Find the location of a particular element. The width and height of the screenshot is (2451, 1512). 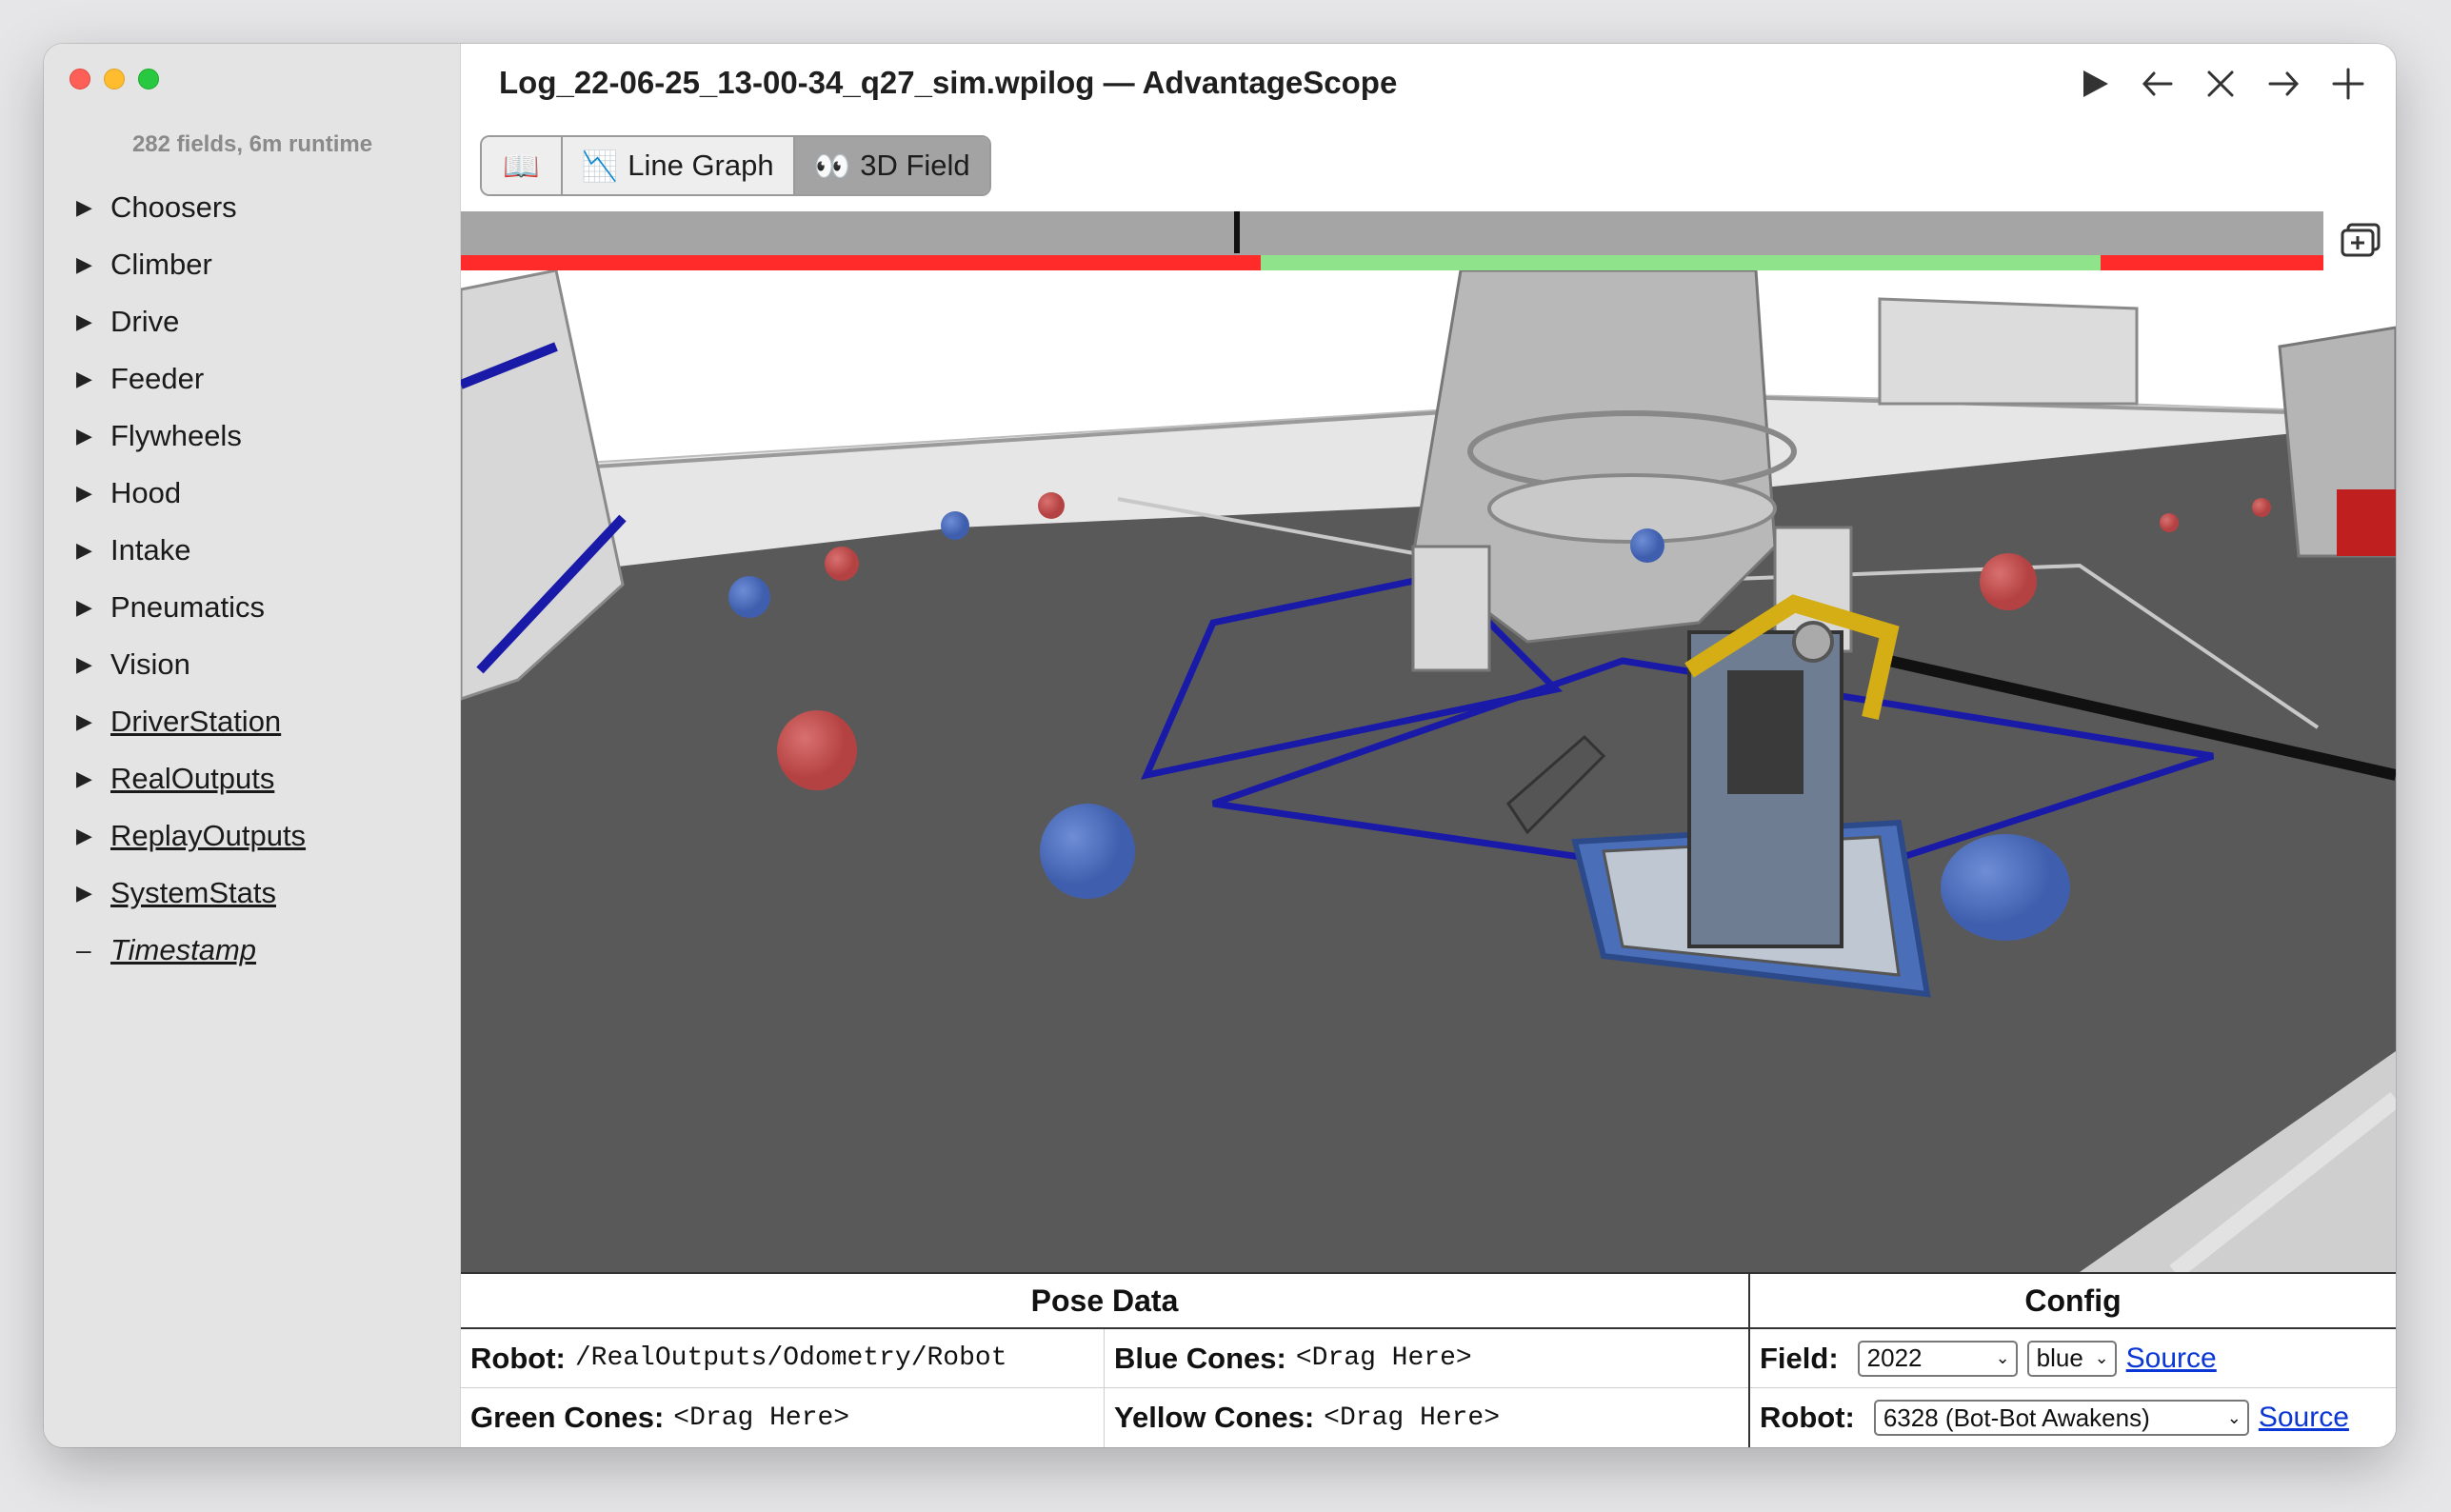

blue-cones-cell: Blue Cones: <Drag Here> is located at coordinates (1426, 1358).